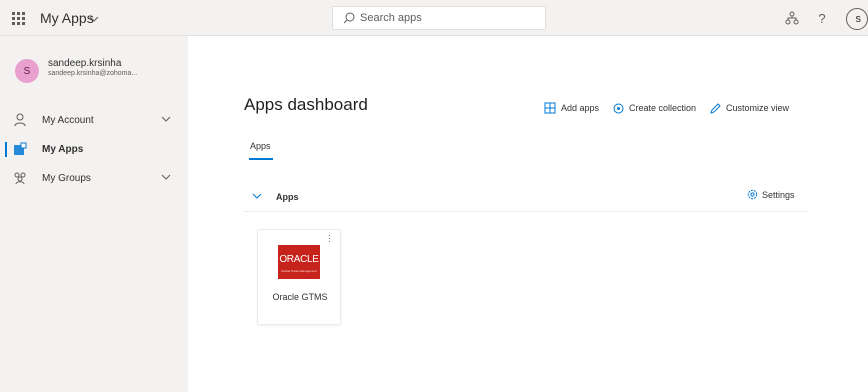 This screenshot has width=868, height=392. I want to click on sidebar-item-label: My Apps, so click(63, 149).